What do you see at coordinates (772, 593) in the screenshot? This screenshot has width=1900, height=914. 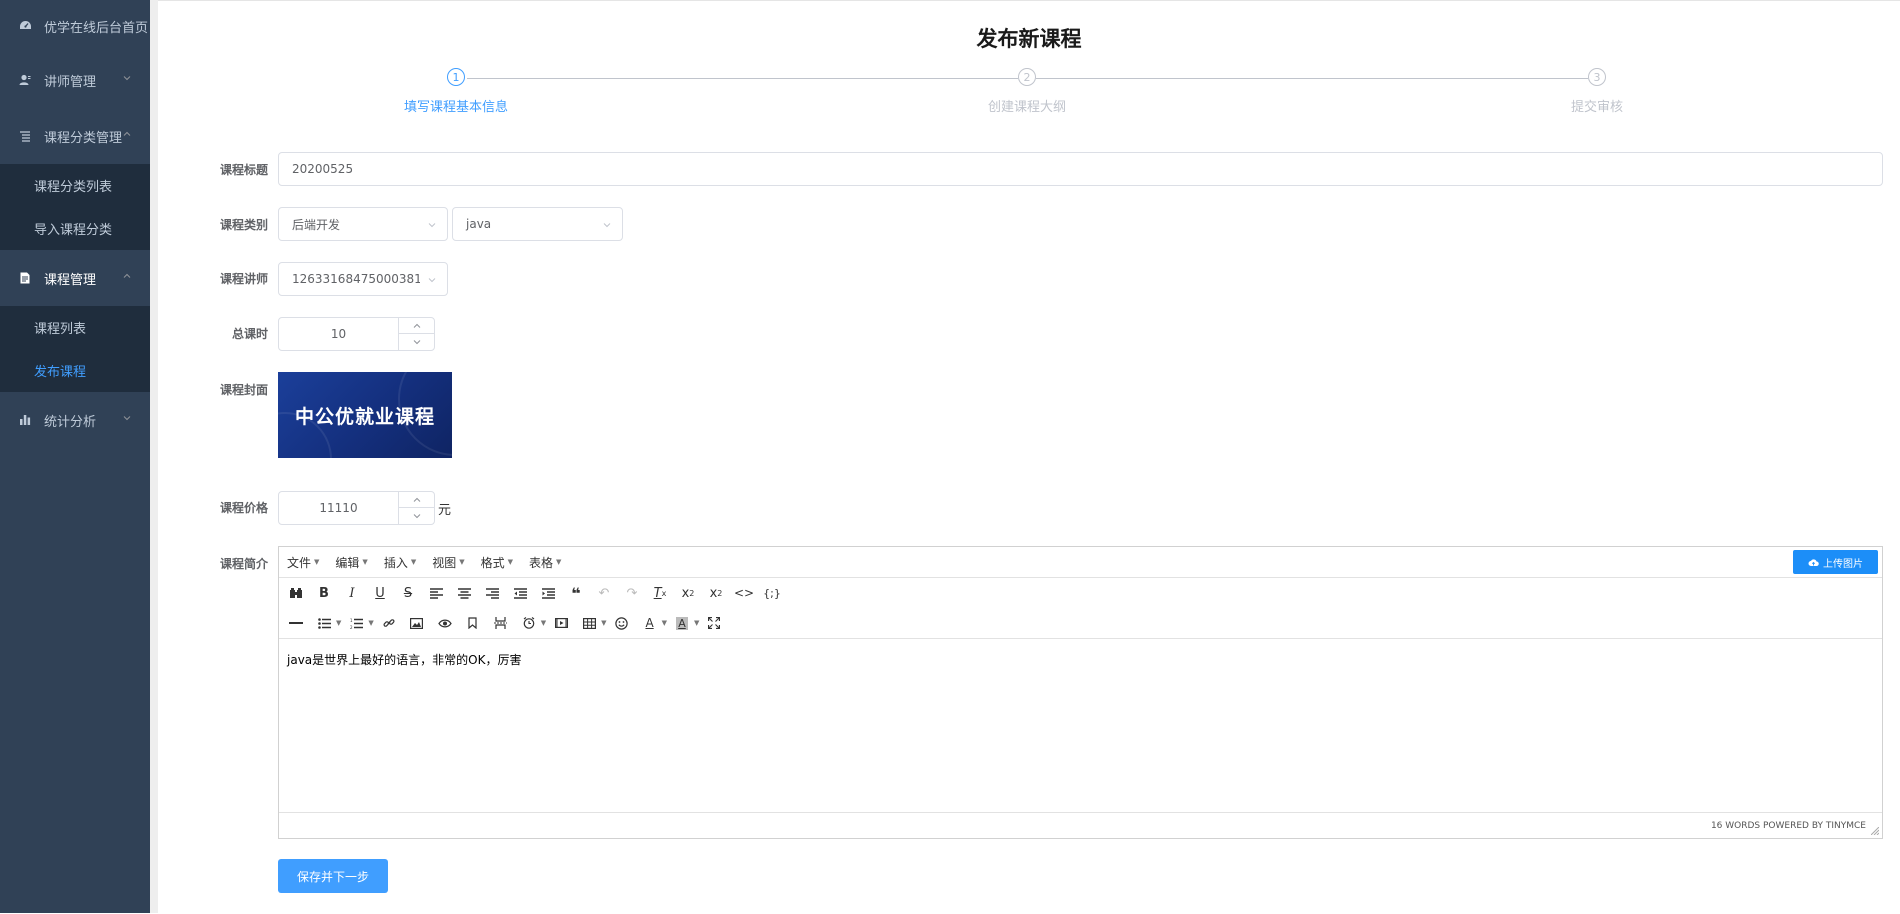 I see `code-sample-icon: {;}` at bounding box center [772, 593].